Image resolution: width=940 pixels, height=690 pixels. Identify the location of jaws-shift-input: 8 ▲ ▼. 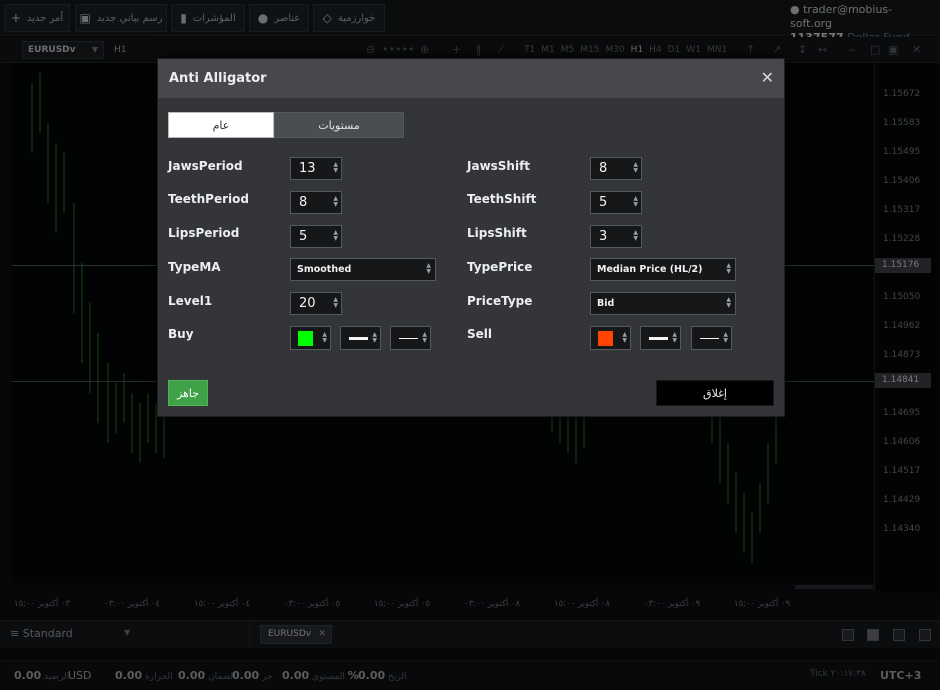
(616, 168).